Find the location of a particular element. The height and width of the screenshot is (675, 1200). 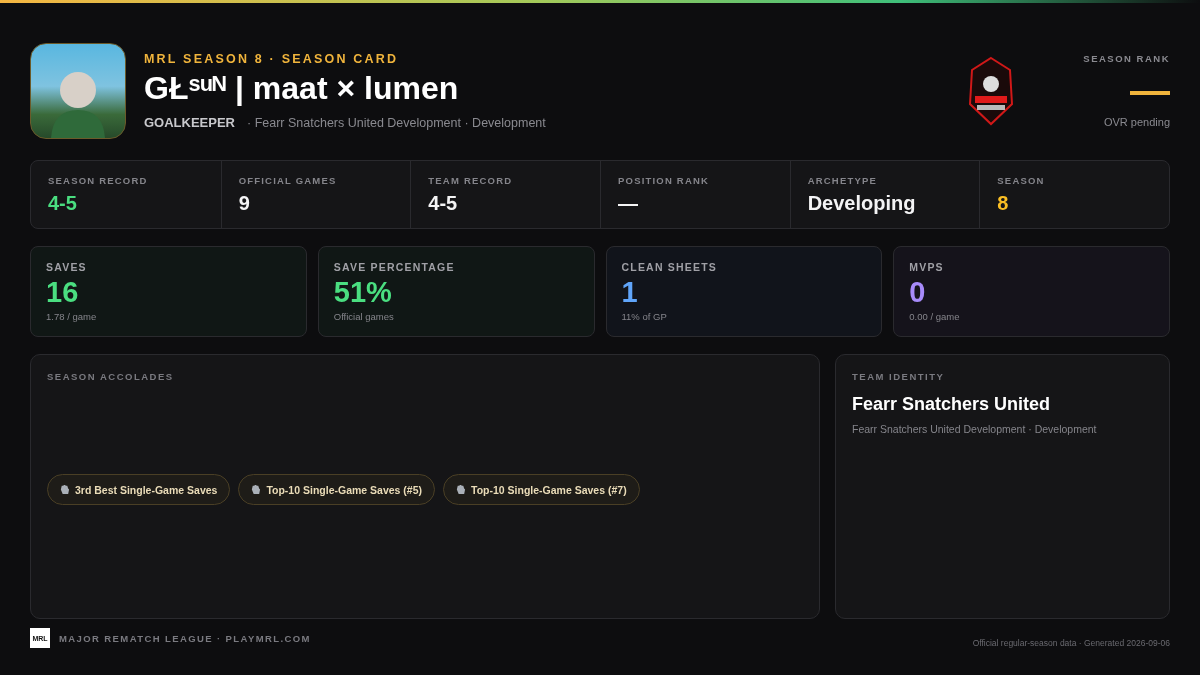

summary-label: OFFICIAL GAMES is located at coordinates (288, 180).